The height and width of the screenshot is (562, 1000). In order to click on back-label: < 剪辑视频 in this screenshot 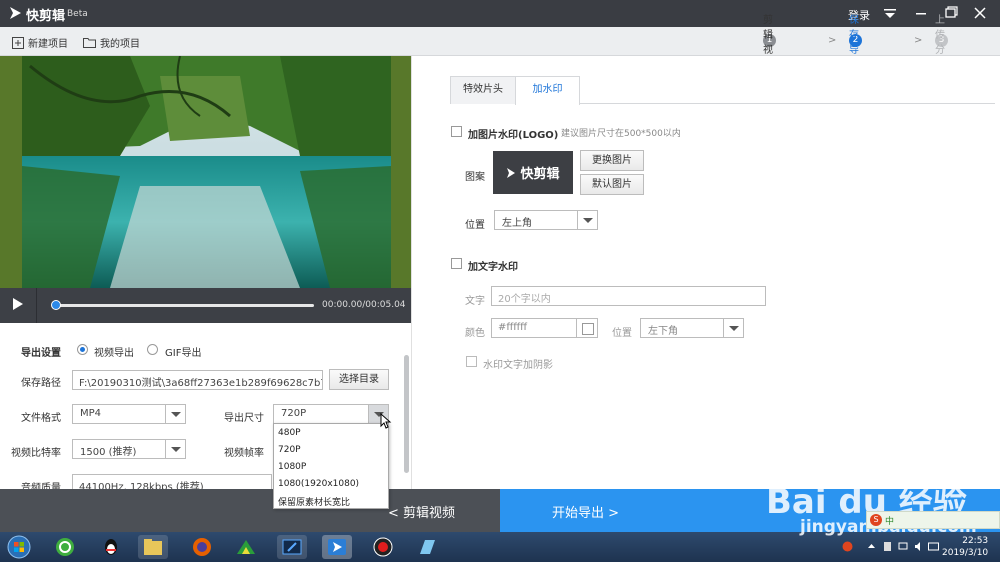, I will do `click(422, 513)`.